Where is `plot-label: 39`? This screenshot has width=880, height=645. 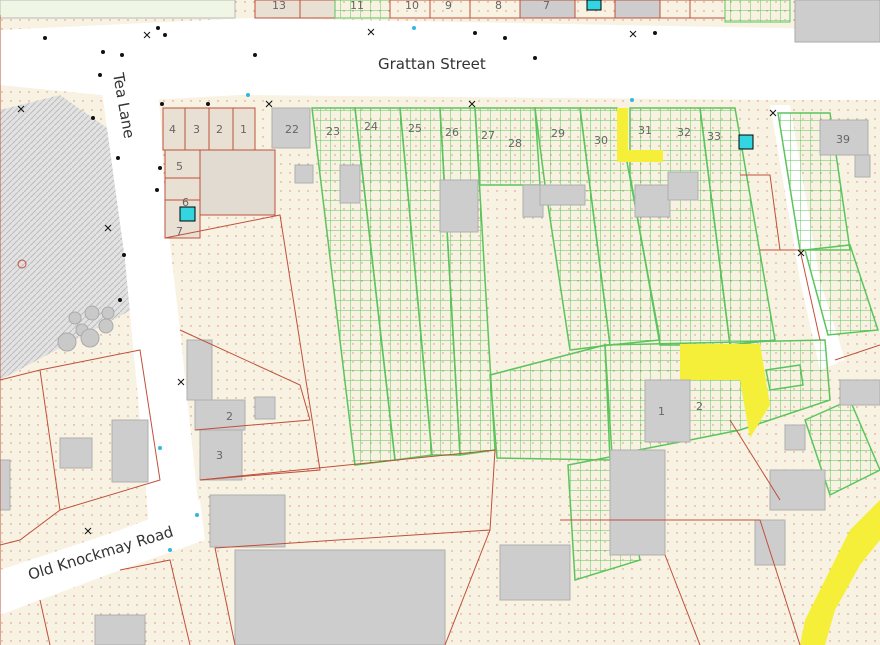 plot-label: 39 is located at coordinates (843, 139).